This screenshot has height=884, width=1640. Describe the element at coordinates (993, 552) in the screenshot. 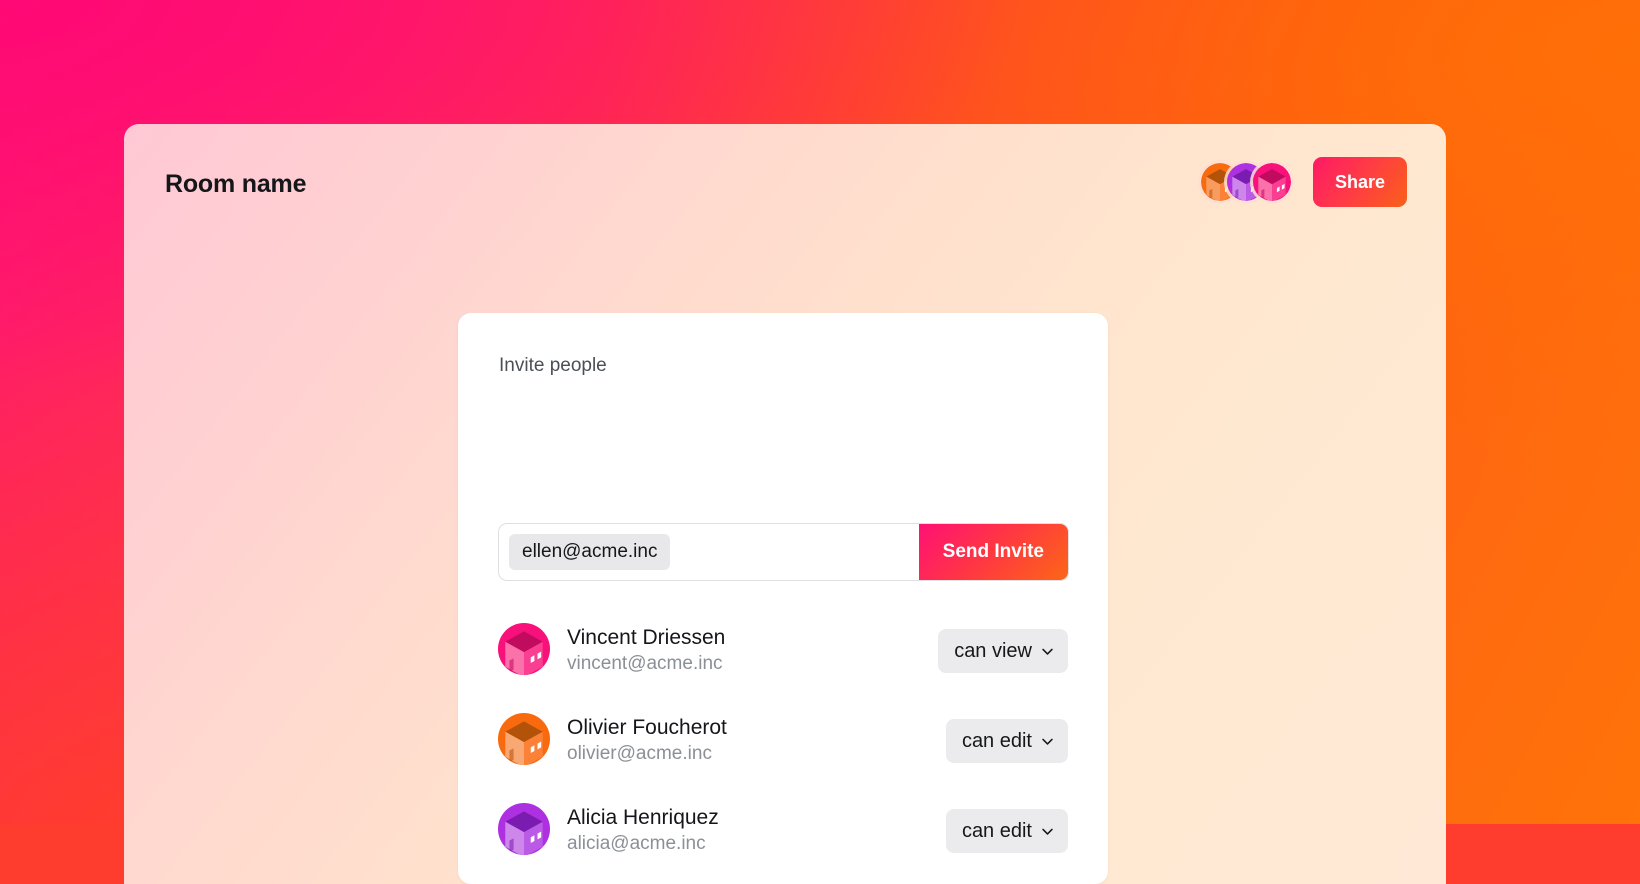

I see `send-invite-button: Send Invite` at that location.